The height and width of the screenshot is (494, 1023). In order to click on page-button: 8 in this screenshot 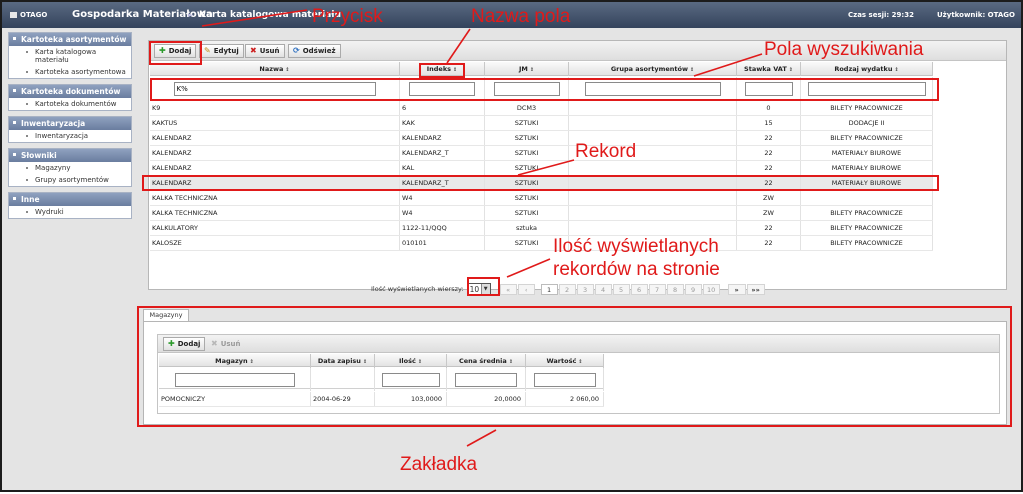, I will do `click(675, 289)`.